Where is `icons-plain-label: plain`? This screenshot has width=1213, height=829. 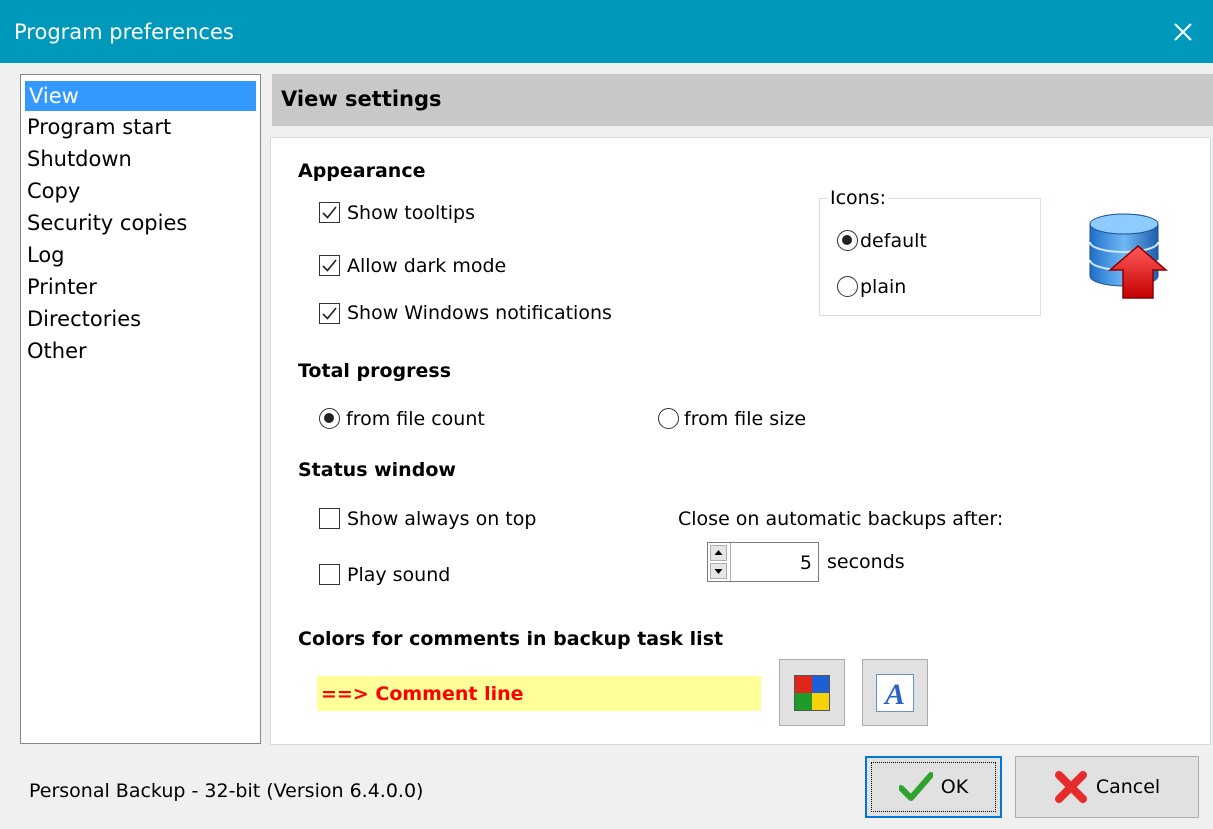
icons-plain-label: plain is located at coordinates (883, 287).